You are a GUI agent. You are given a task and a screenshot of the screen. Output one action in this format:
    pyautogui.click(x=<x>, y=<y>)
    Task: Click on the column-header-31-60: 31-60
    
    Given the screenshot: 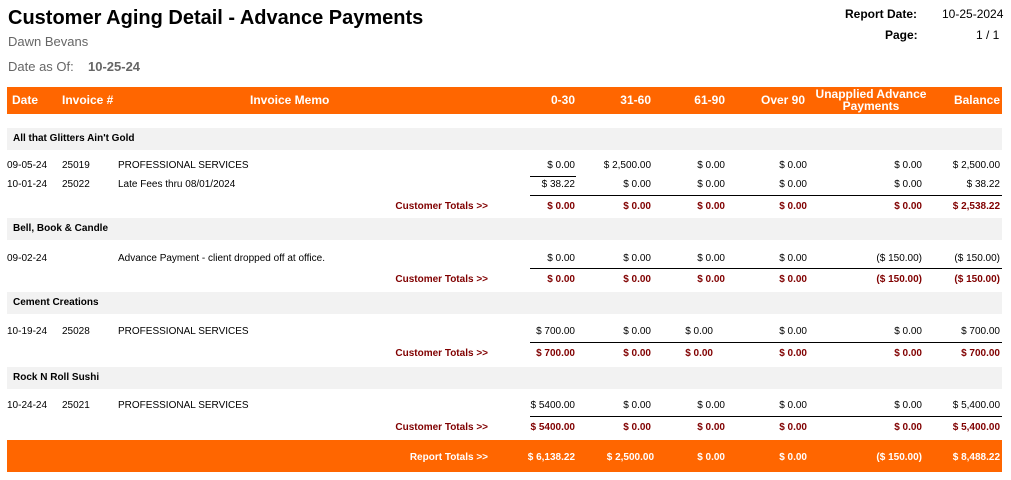 What is the action you would take?
    pyautogui.click(x=635, y=100)
    